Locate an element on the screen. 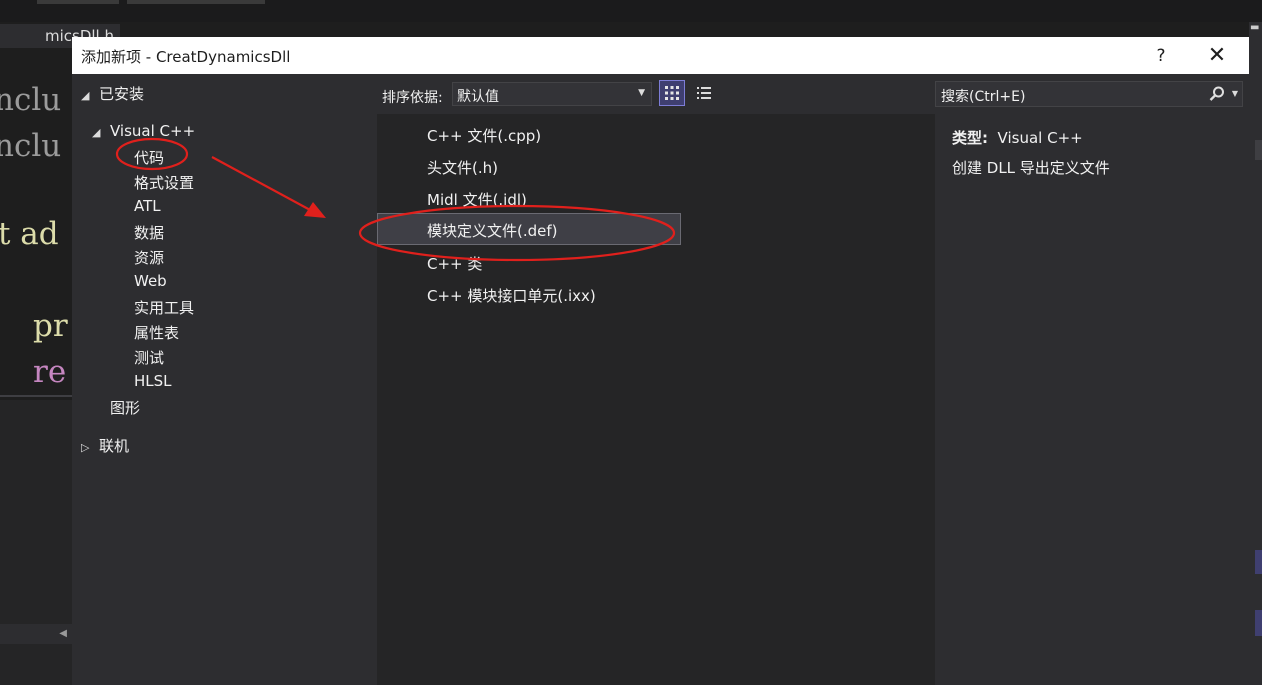 Image resolution: width=1262 pixels, height=685 pixels. search-input: 搜索(Ctrl+E) ▼ is located at coordinates (1089, 94).